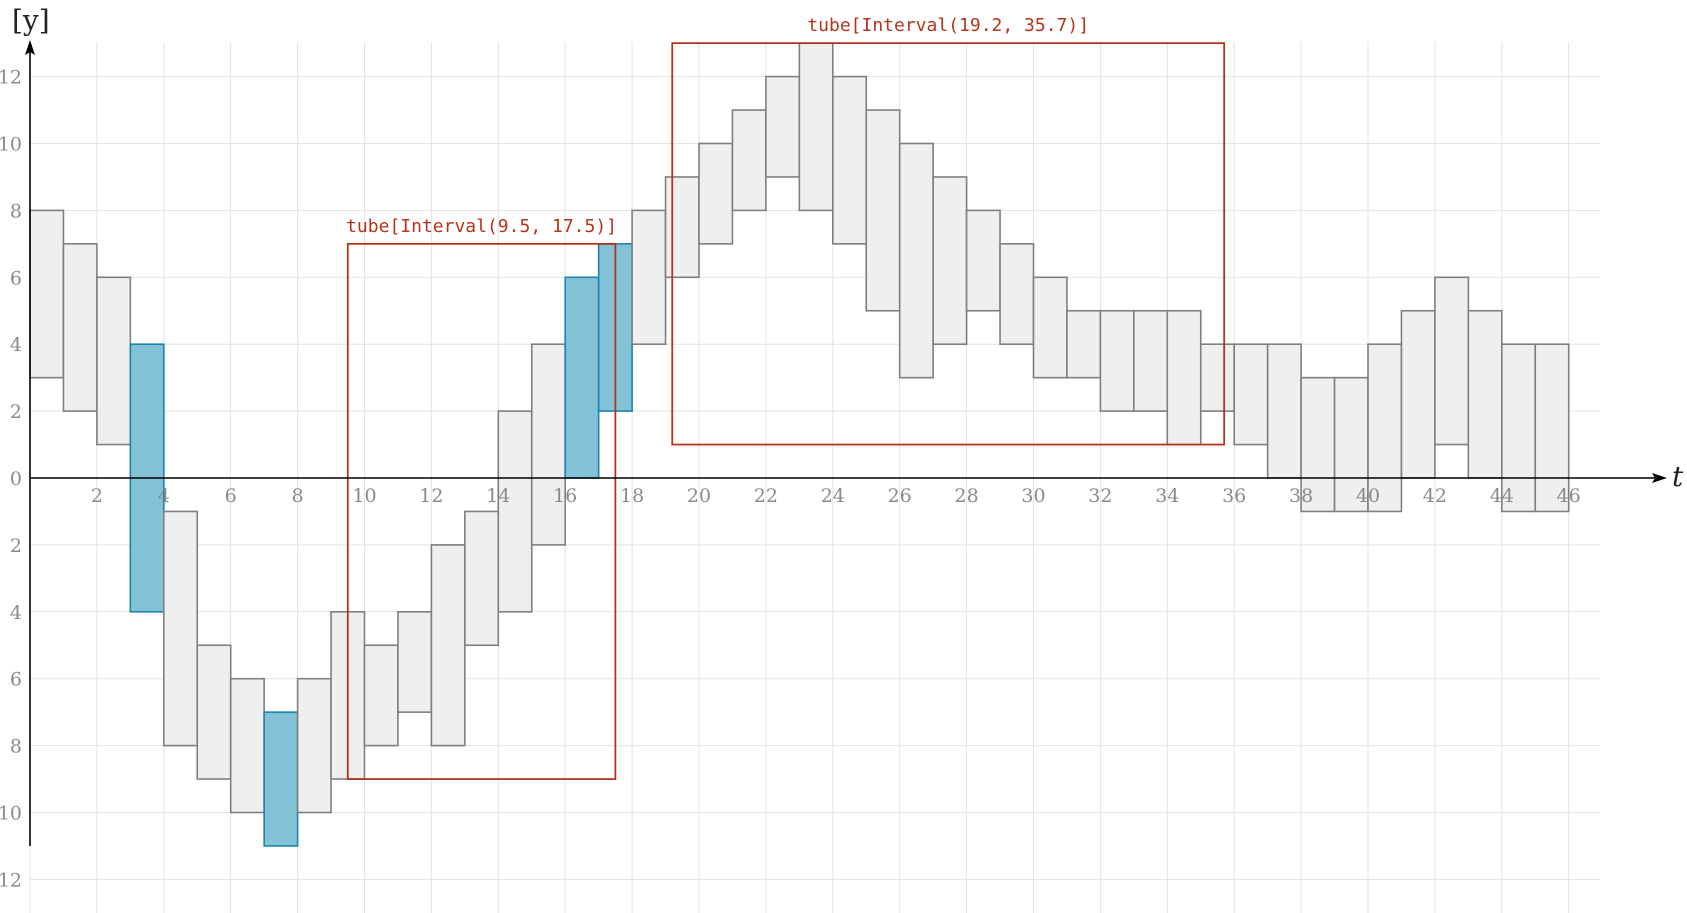 The width and height of the screenshot is (1687, 913). I want to click on x-tick-label: 38, so click(1301, 496).